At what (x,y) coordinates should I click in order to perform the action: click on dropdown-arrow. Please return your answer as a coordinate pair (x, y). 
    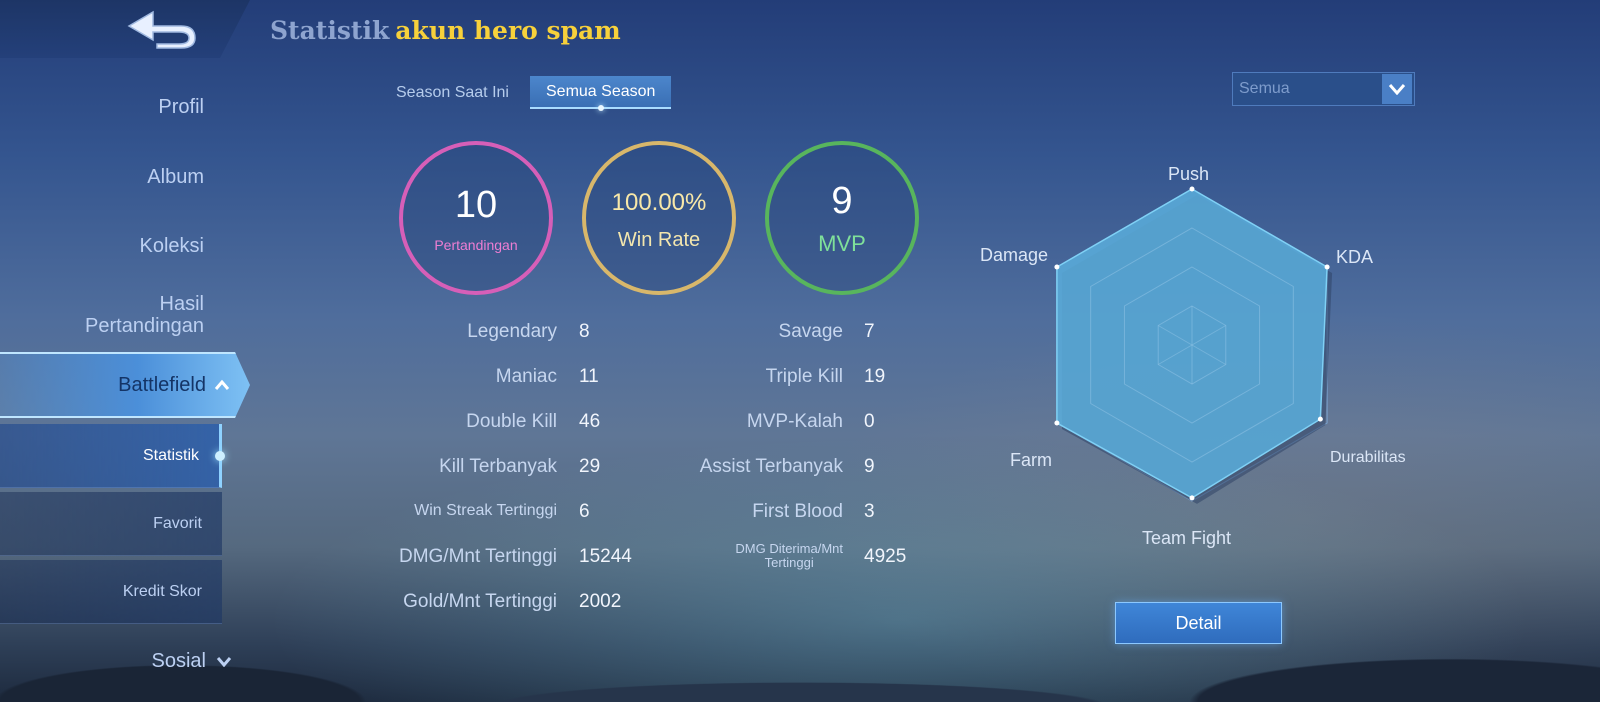
    Looking at the image, I should click on (1397, 89).